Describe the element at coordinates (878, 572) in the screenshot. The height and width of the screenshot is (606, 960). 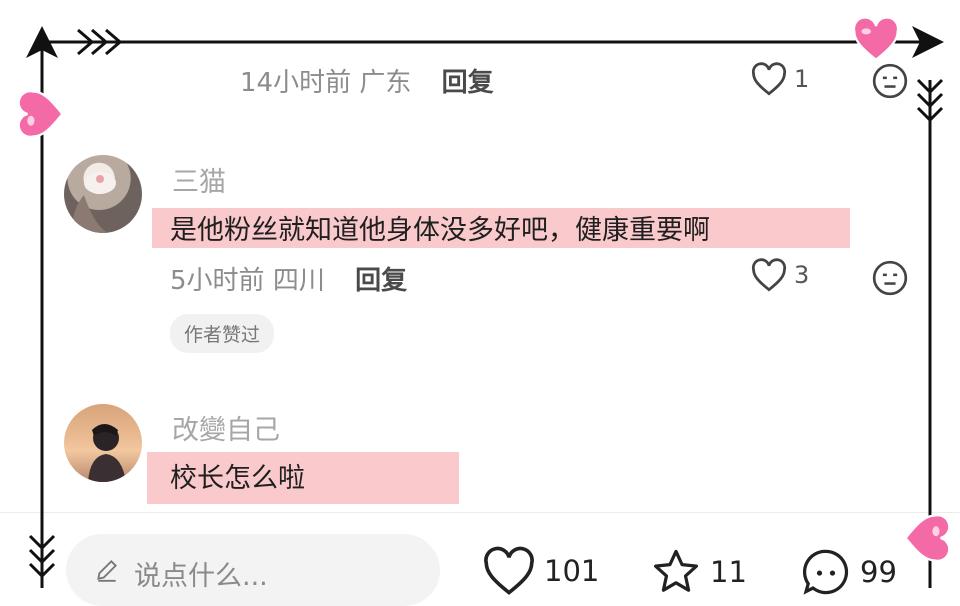
I see `post-comment-count: 99` at that location.